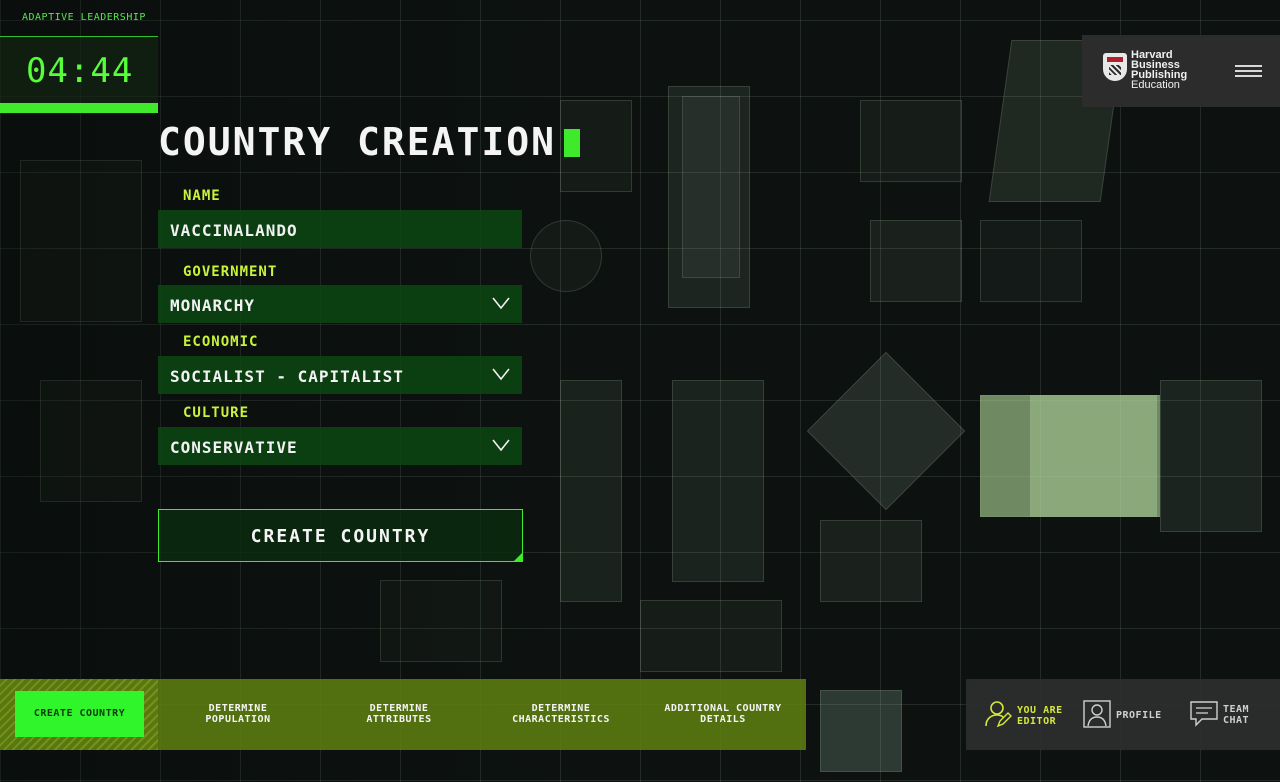  I want to click on editor-status-label: YOU ARE EDITOR, so click(1040, 716).